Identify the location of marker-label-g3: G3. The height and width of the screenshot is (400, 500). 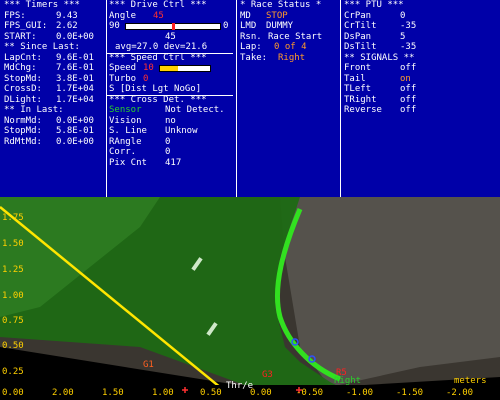
(267, 375).